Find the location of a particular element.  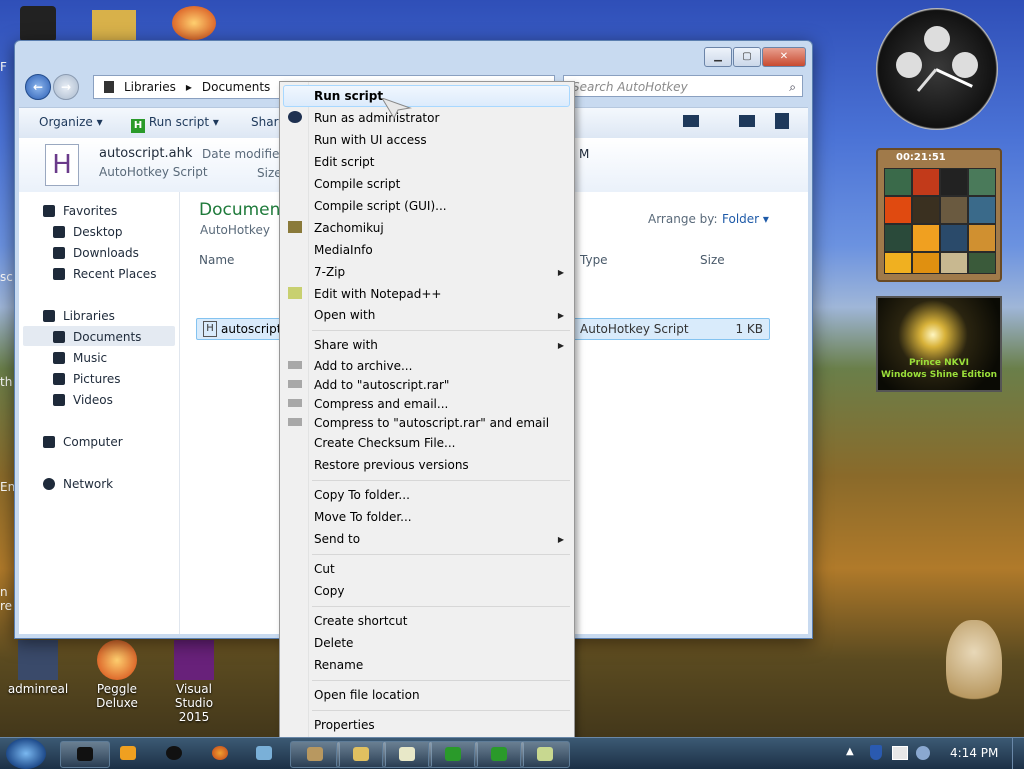

menu-item-run-with-ui-access: Run with UI access is located at coordinates (370, 140).